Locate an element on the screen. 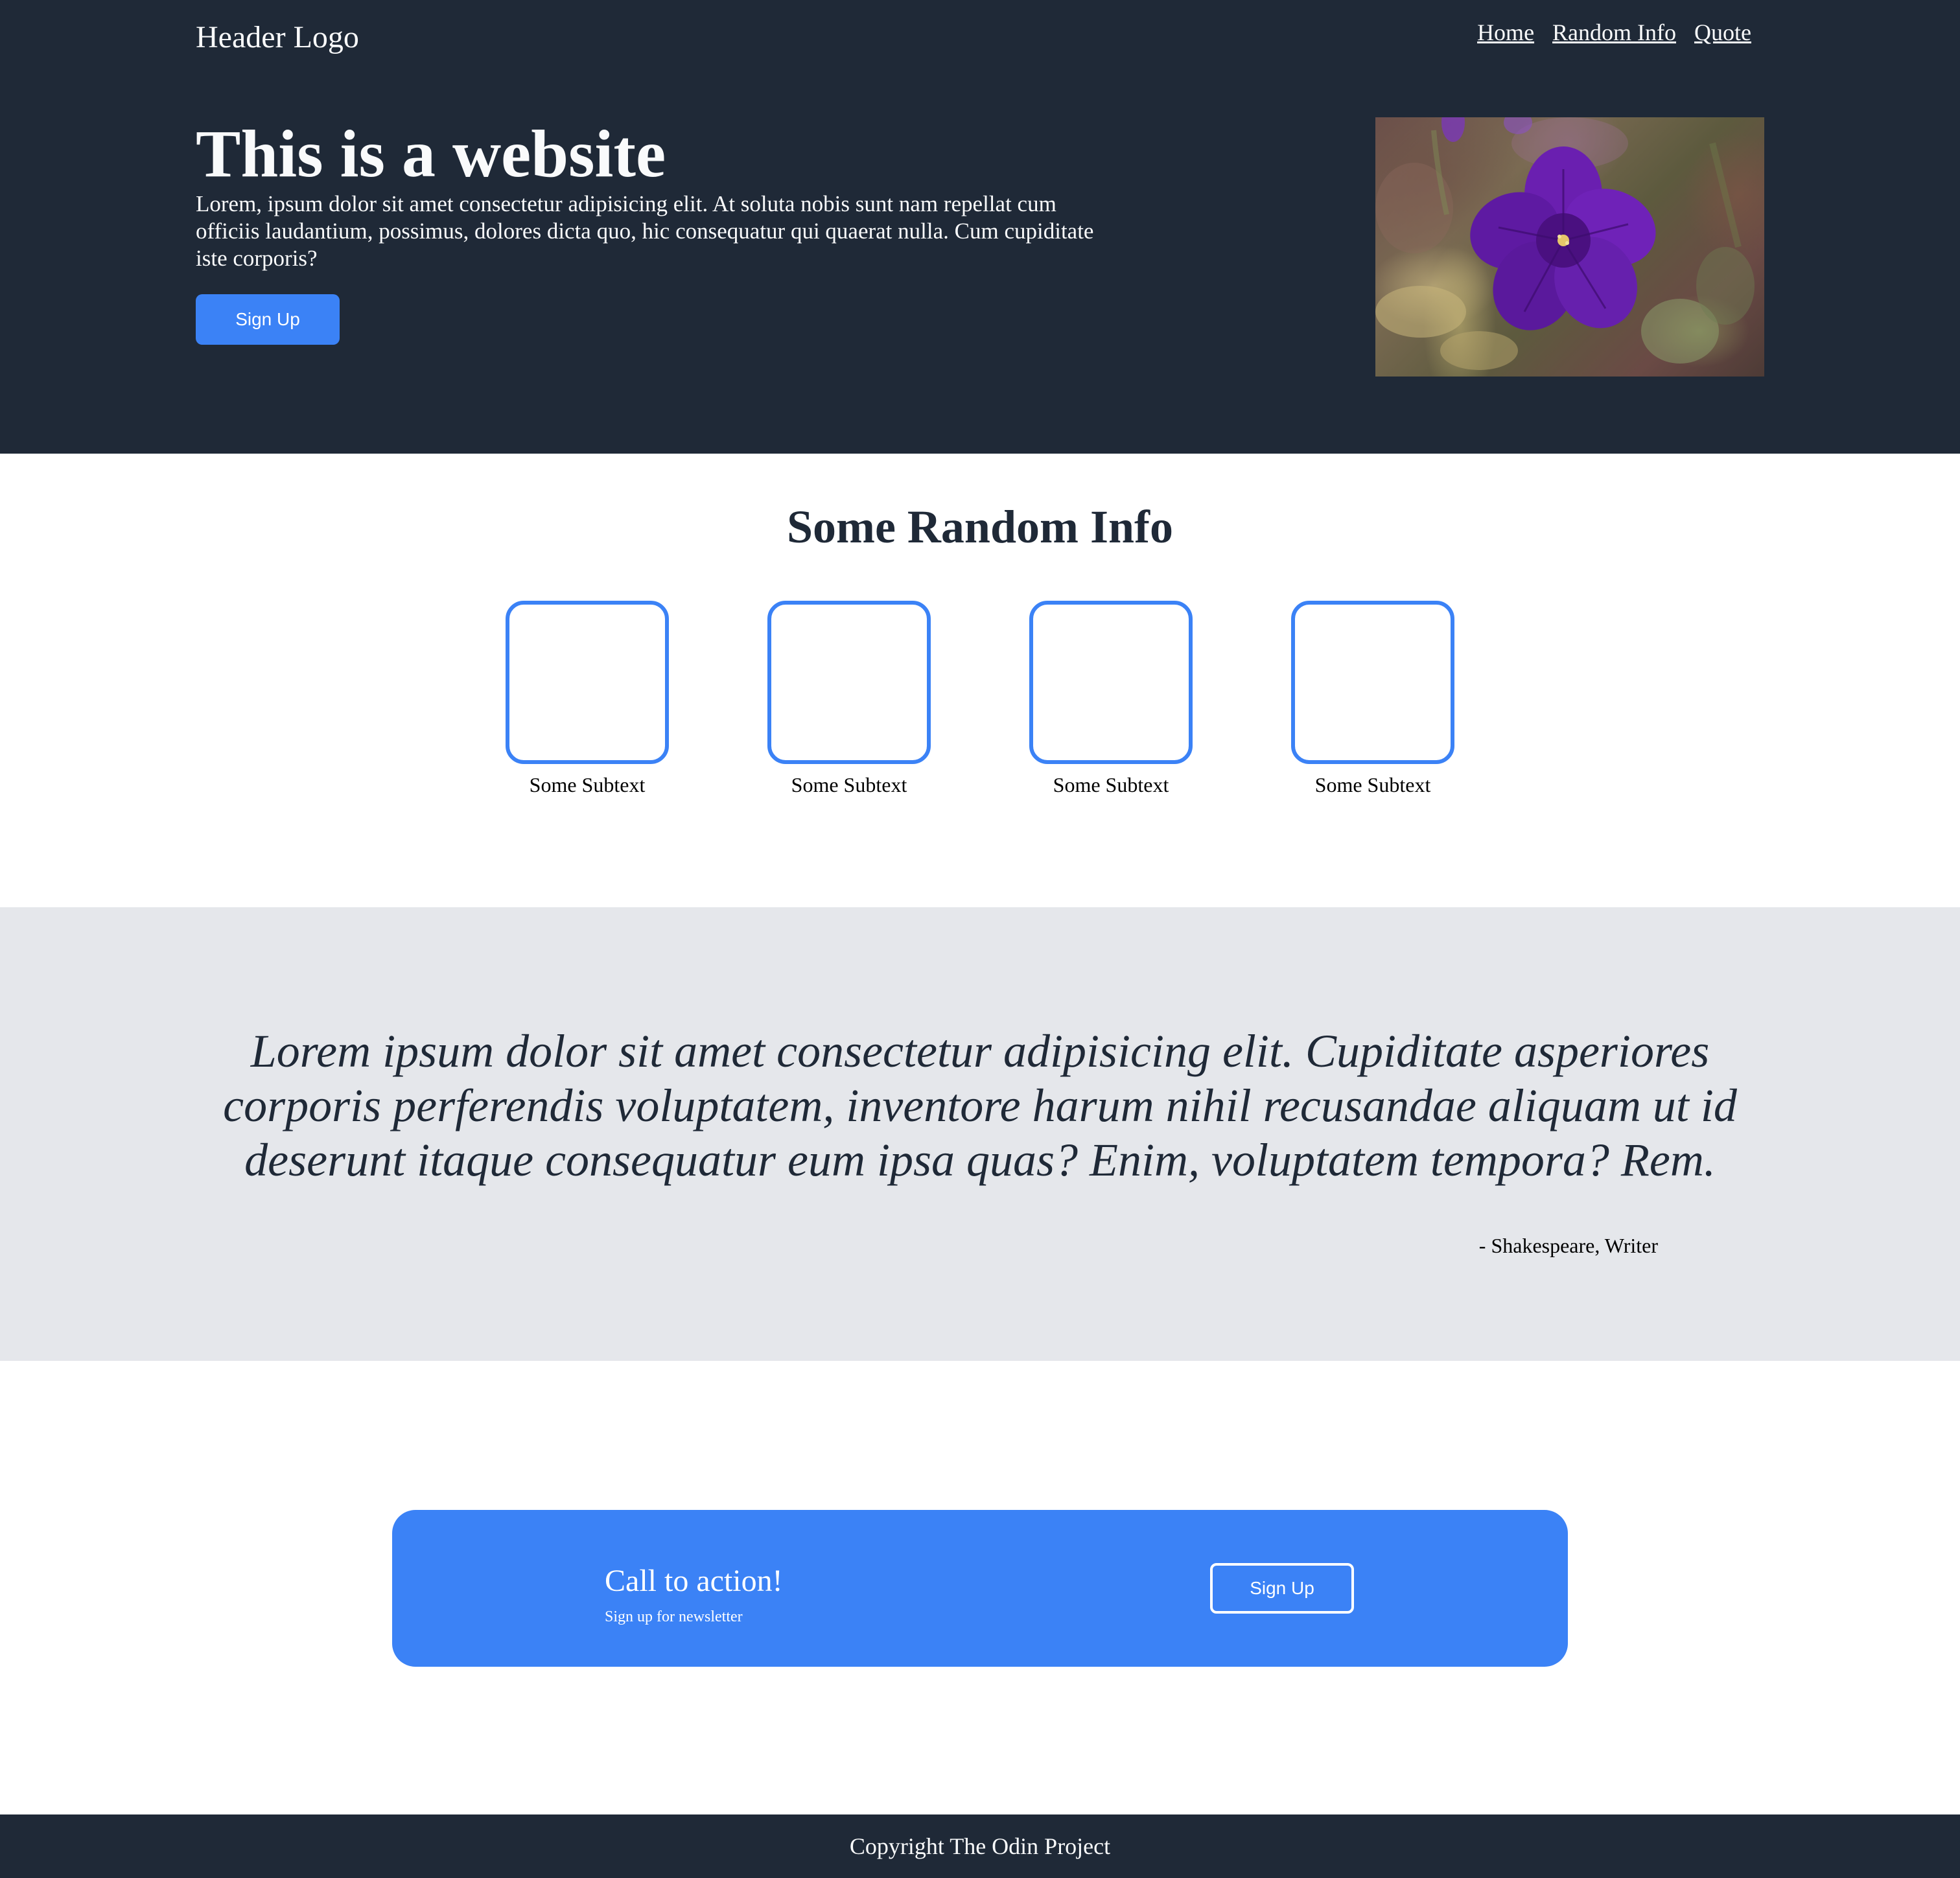 The image size is (1960, 1878). header-logo: Header Logo is located at coordinates (277, 37).